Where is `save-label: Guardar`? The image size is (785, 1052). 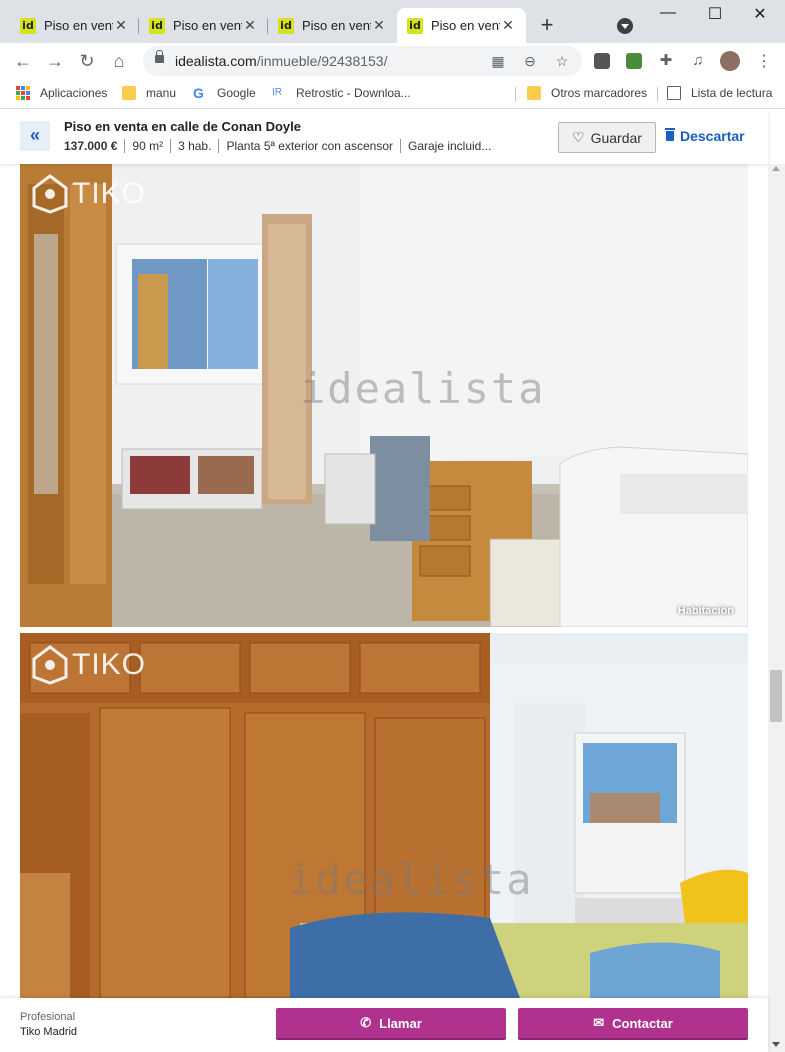
save-label: Guardar is located at coordinates (616, 137).